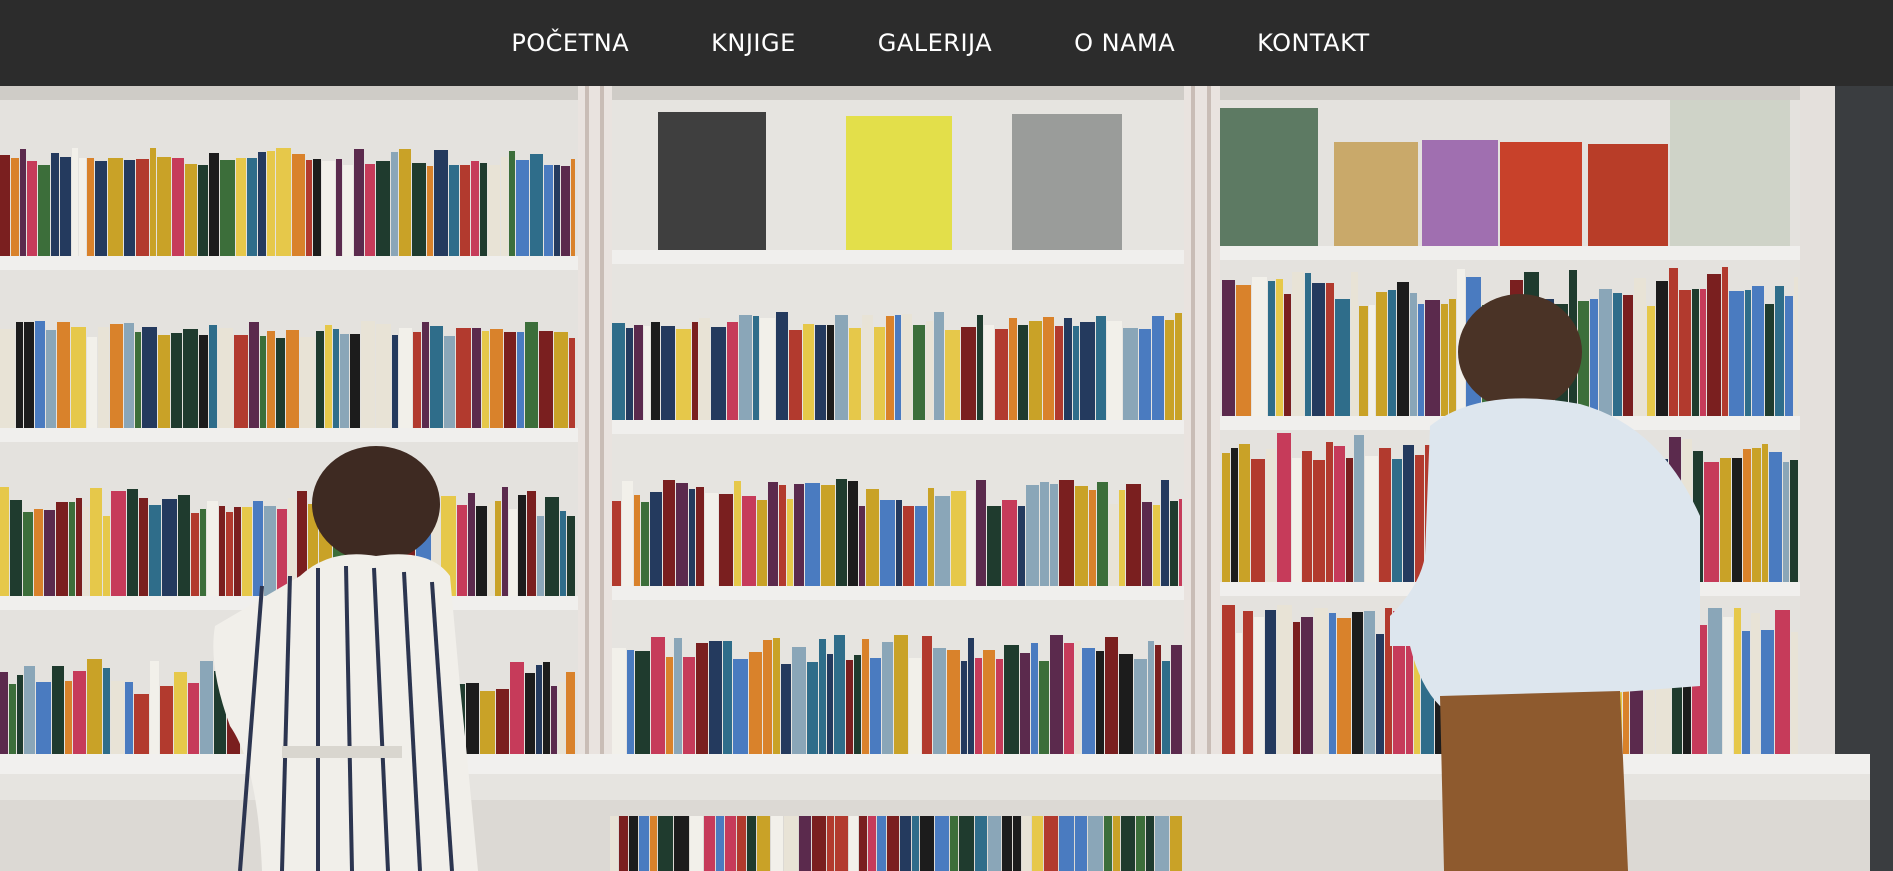 This screenshot has height=871, width=1893. I want to click on nav-link-kontakt: KONTAKT, so click(1313, 43).